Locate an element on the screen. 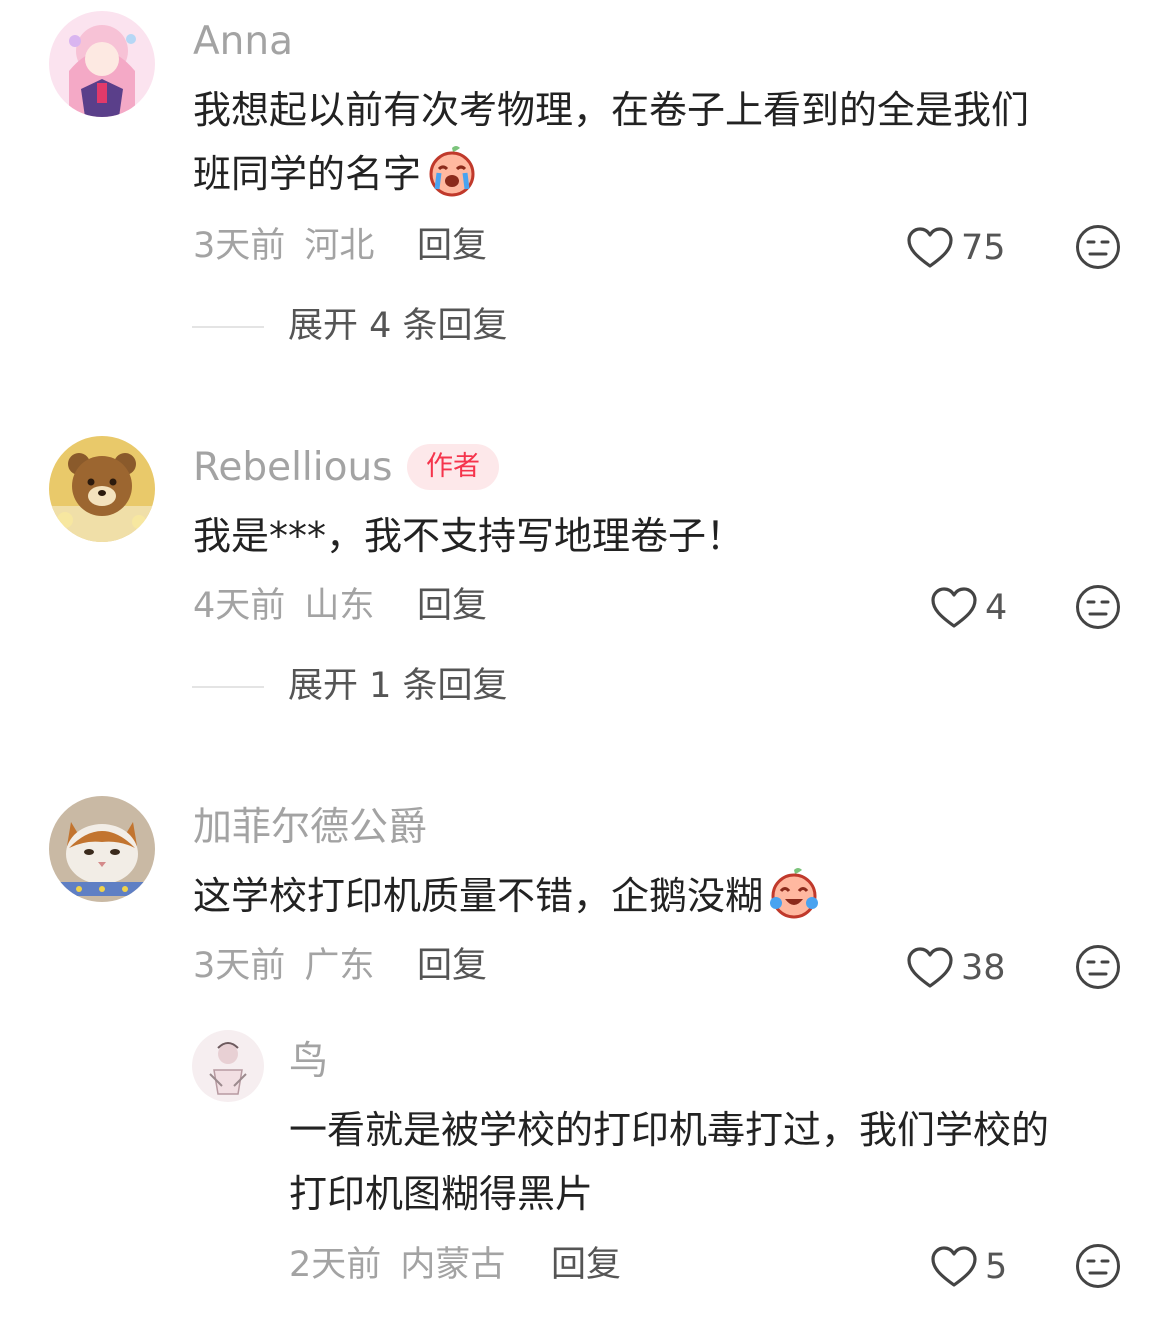 The image size is (1170, 1327). laughing-crying-peach-emoji-icon is located at coordinates (794, 893).